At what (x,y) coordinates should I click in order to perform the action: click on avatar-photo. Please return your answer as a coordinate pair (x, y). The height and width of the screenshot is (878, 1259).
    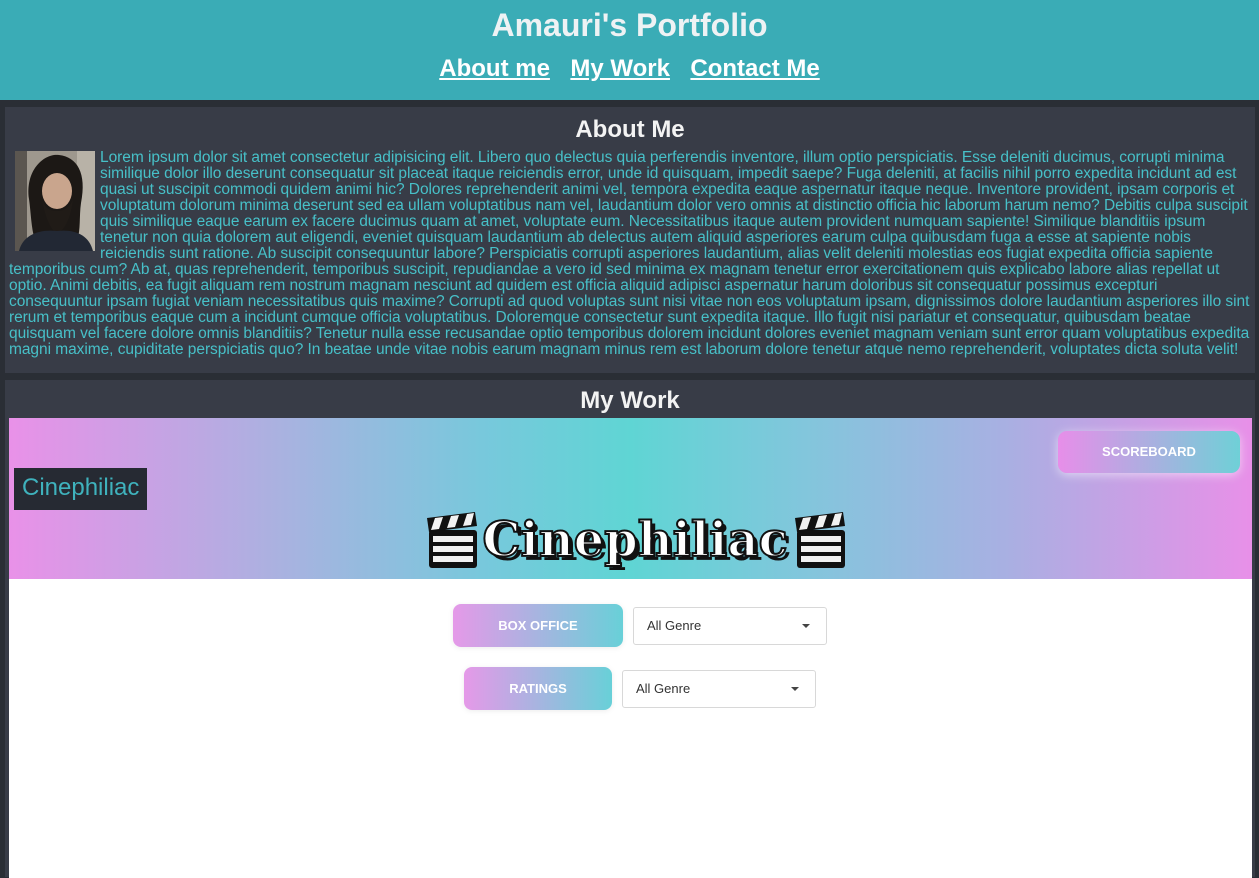
    Looking at the image, I should click on (55, 201).